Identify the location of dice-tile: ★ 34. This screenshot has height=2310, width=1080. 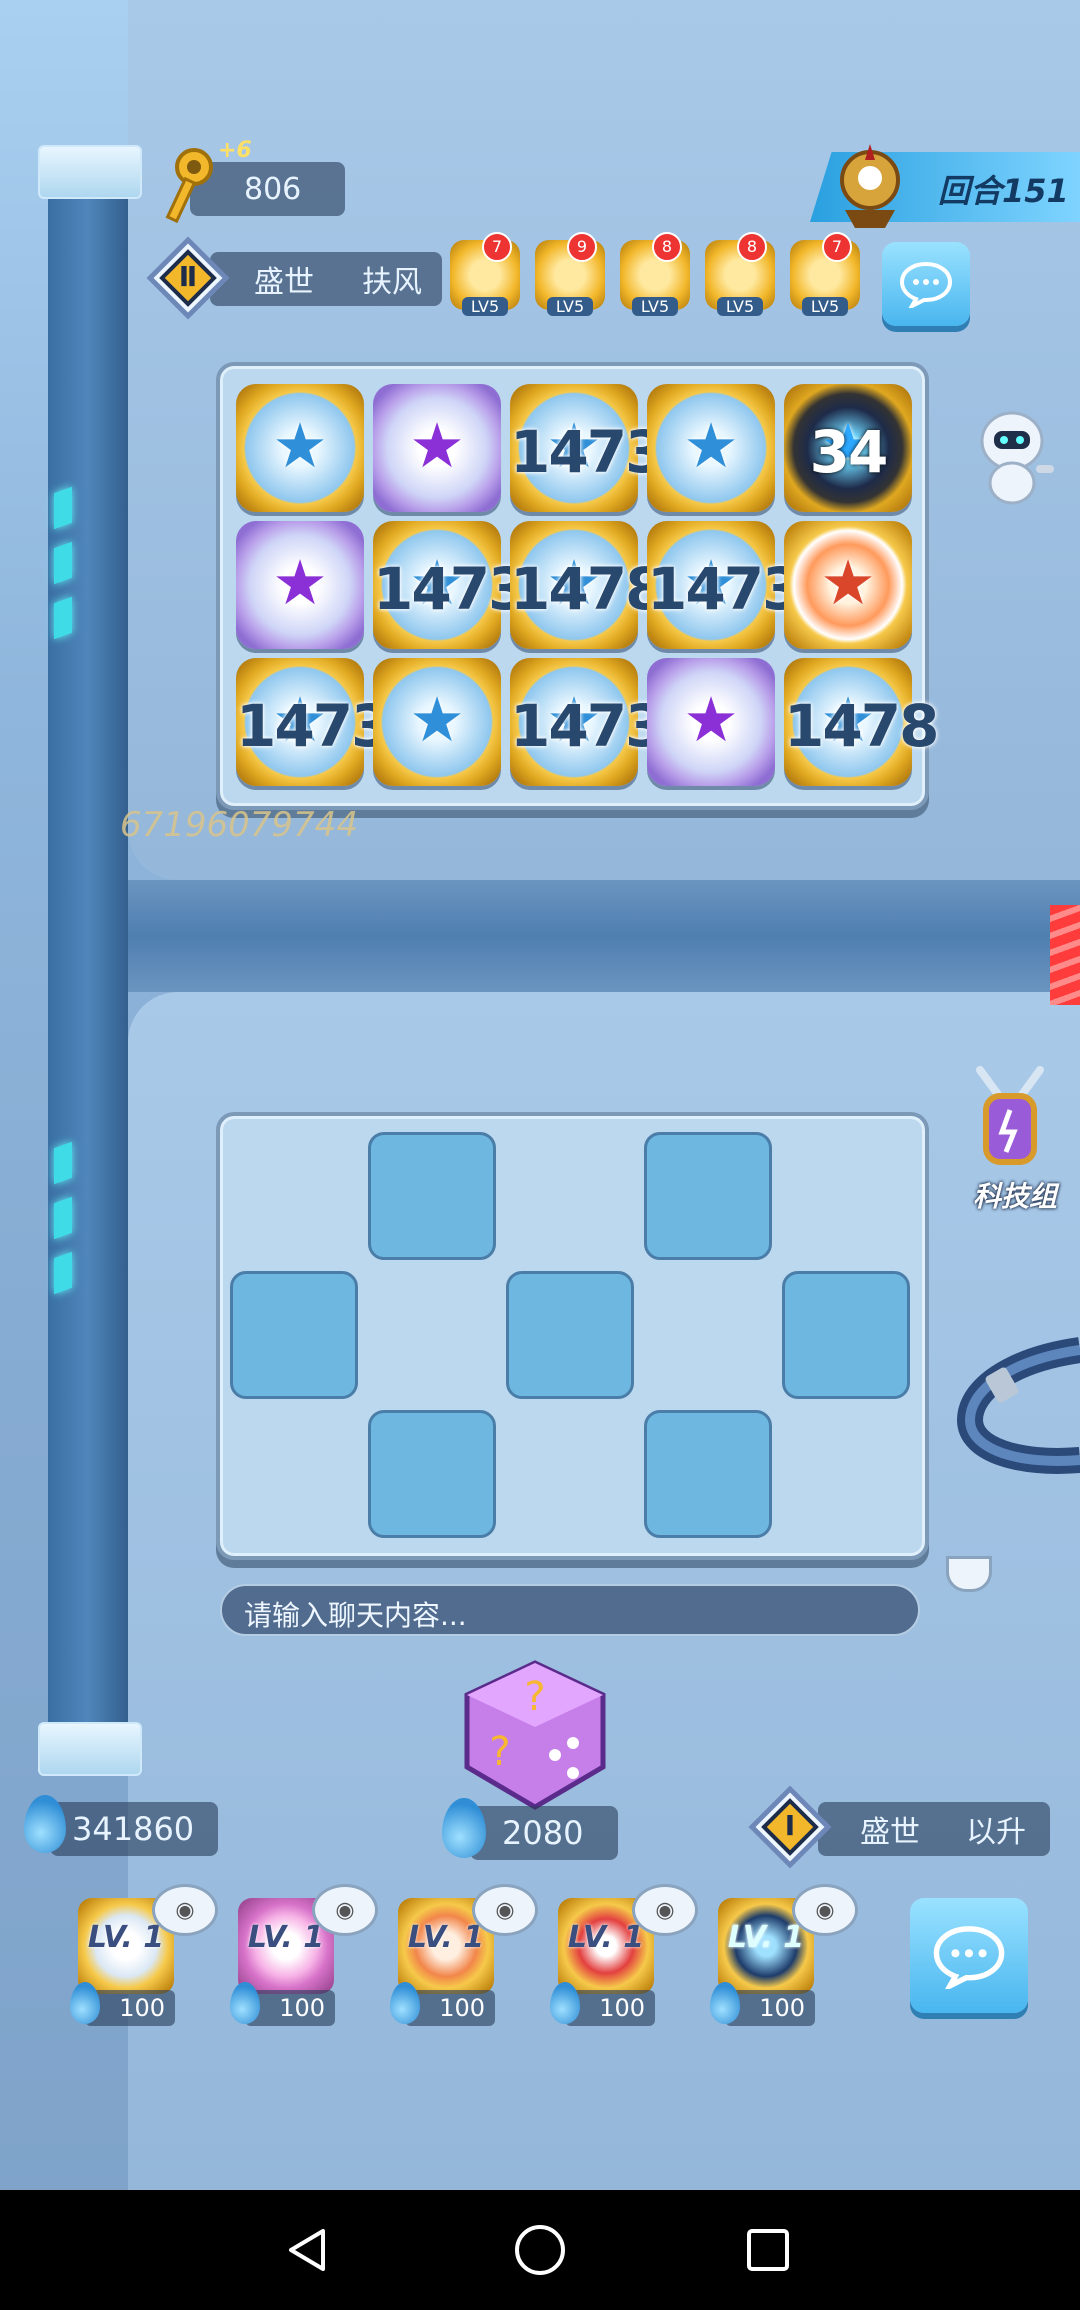
(848, 448).